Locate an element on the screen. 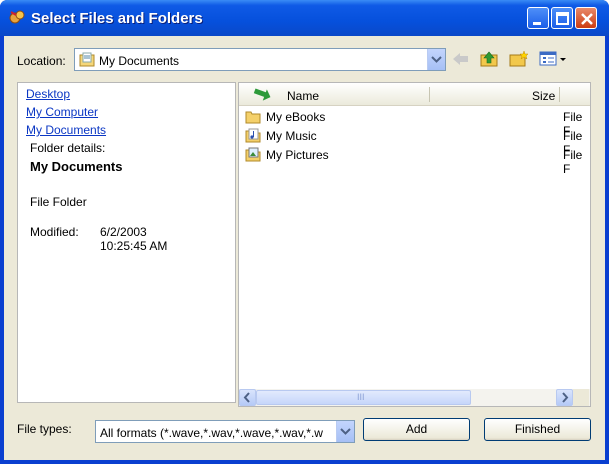 This screenshot has height=464, width=609. location-combobox: My Documents is located at coordinates (260, 59).